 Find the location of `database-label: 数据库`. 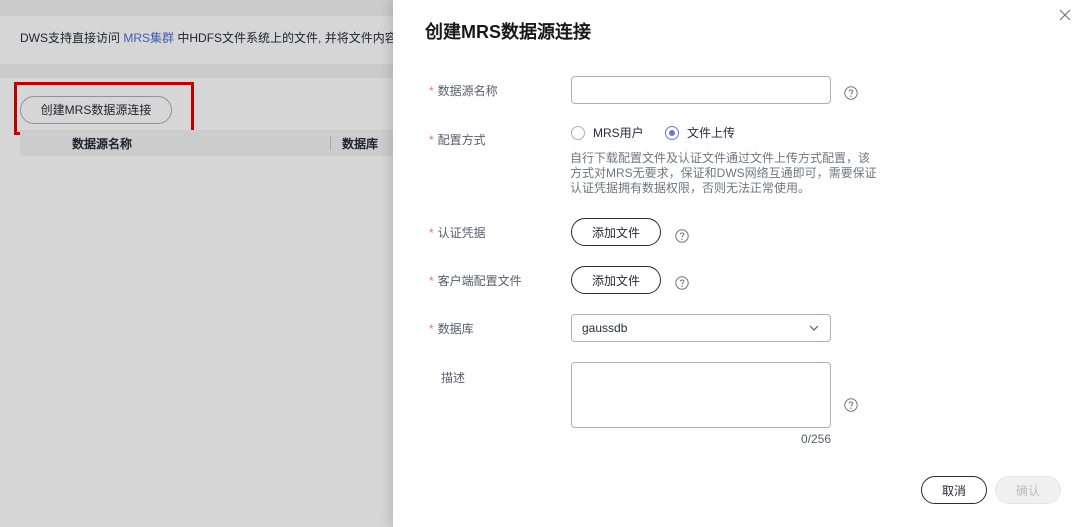

database-label: 数据库 is located at coordinates (455, 329).